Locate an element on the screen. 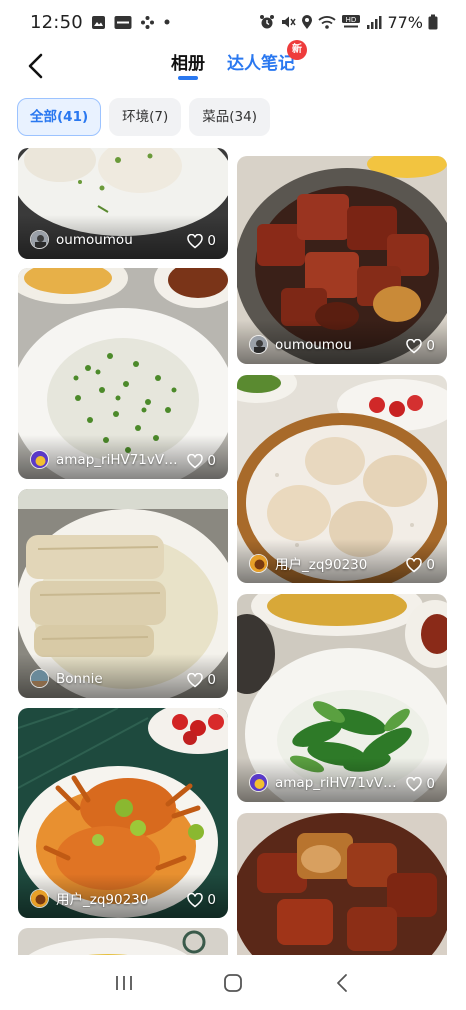  recent-apps-button is located at coordinates (124, 983).